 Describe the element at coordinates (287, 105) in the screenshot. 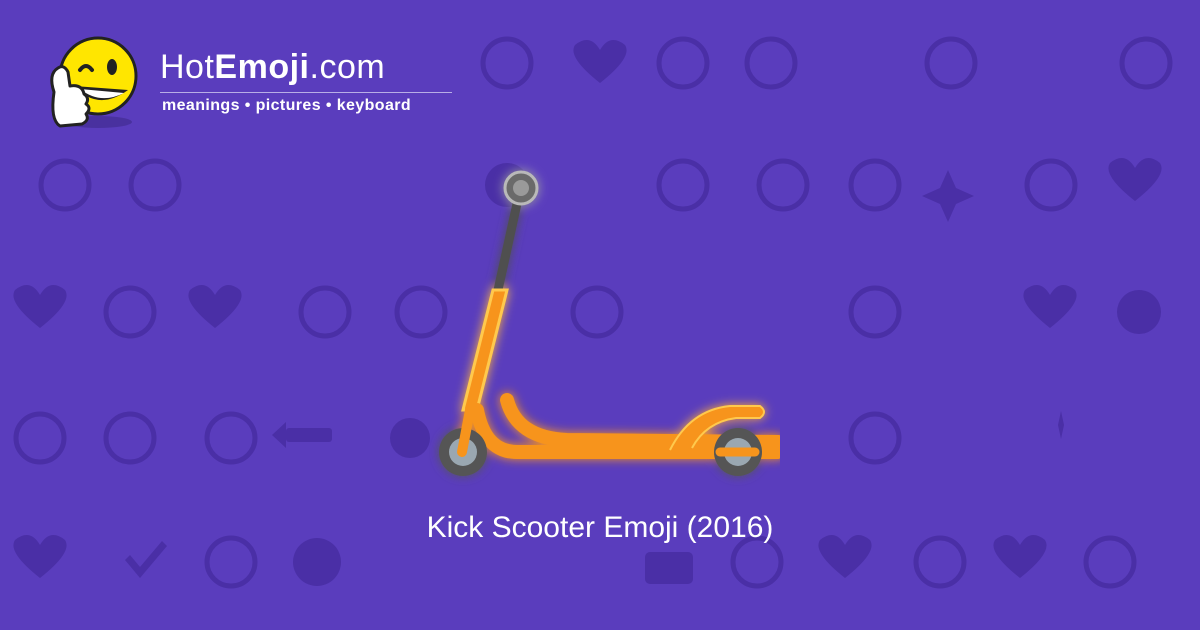

I see `brand-tagline: meanings • pictures • keyboard` at that location.